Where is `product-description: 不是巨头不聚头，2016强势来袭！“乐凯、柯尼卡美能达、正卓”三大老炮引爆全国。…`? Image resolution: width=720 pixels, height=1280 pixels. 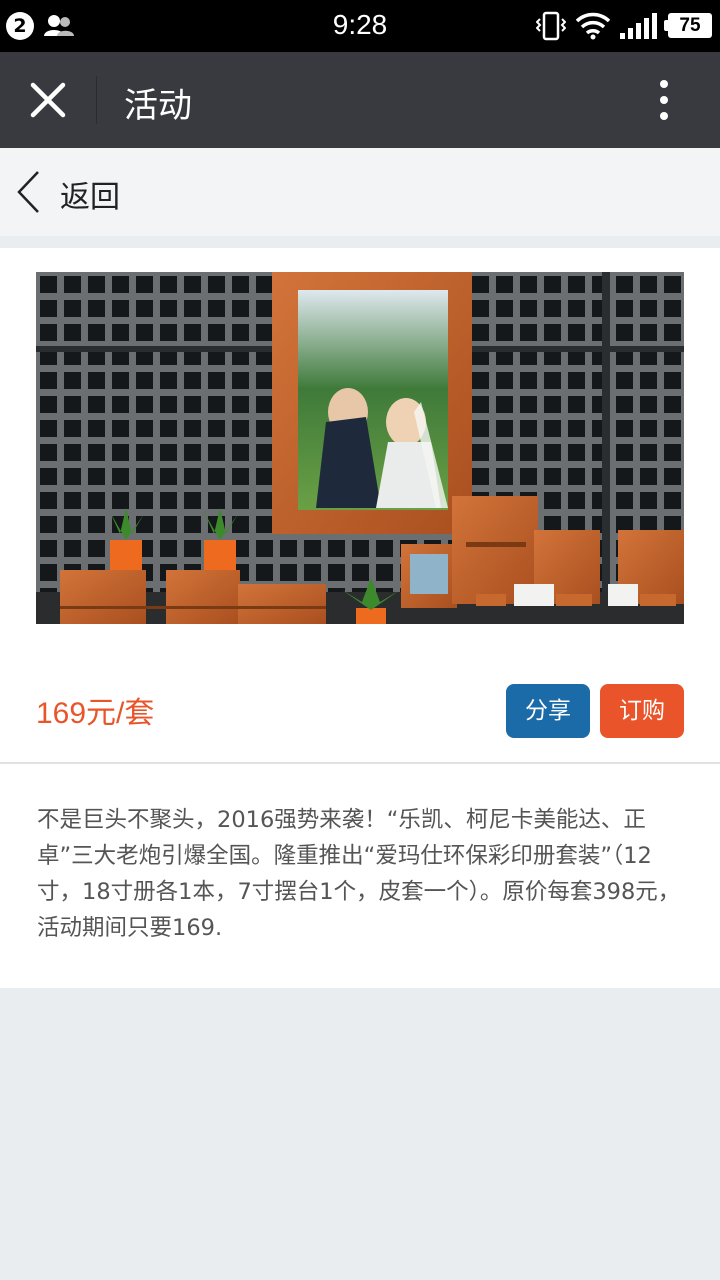
product-description: 不是巨头不聚头，2016强势来袭！“乐凯、柯尼卡美能达、正卓”三大老炮引爆全国。… is located at coordinates (359, 874).